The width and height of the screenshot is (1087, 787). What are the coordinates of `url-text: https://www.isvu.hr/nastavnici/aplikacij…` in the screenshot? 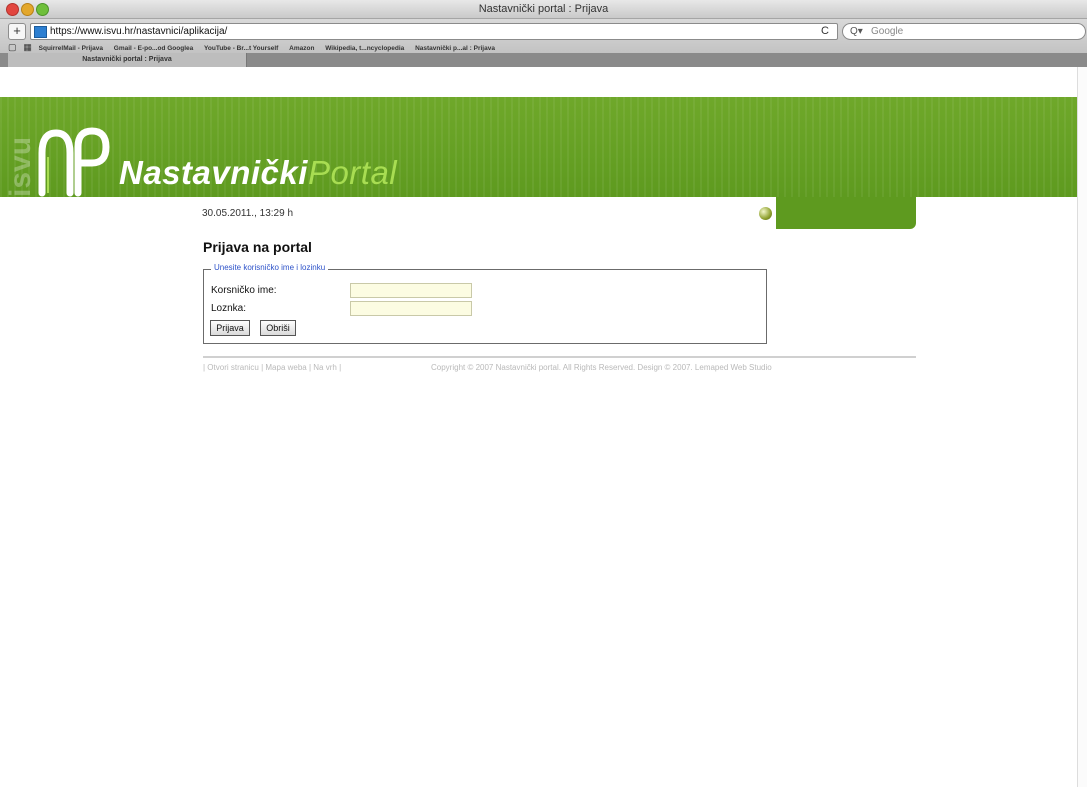 It's located at (138, 31).